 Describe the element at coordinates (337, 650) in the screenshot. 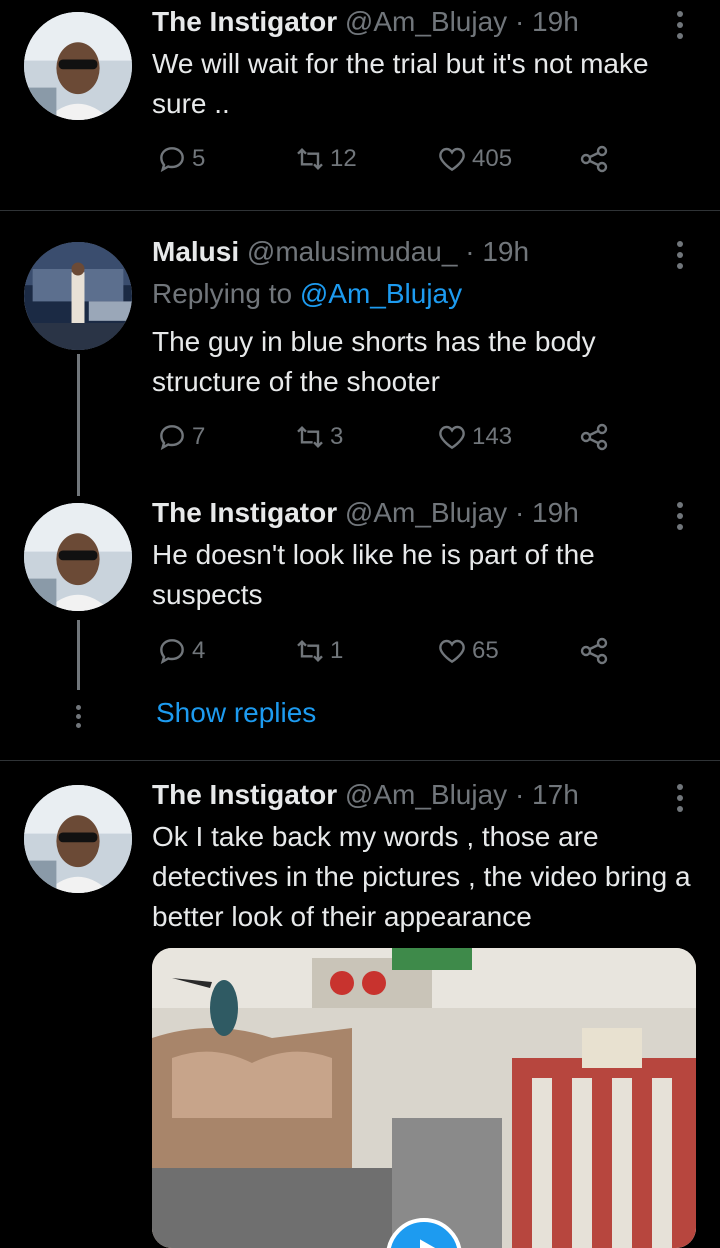

I see `retweet-count: 1` at that location.